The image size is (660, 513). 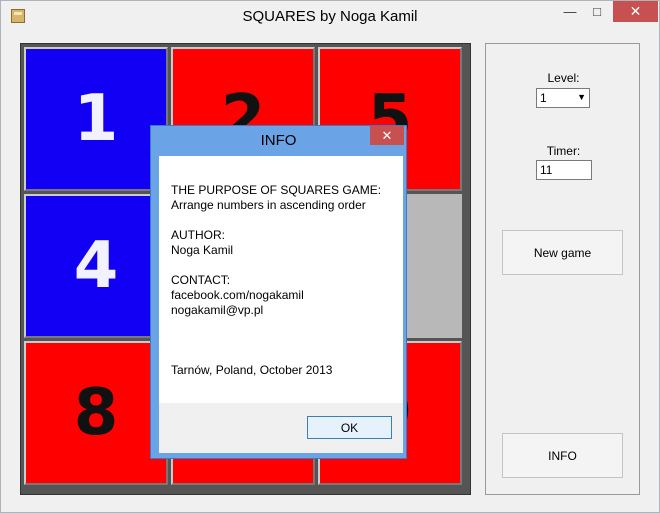 I want to click on contact-heading: CONTACT:, so click(x=201, y=280).